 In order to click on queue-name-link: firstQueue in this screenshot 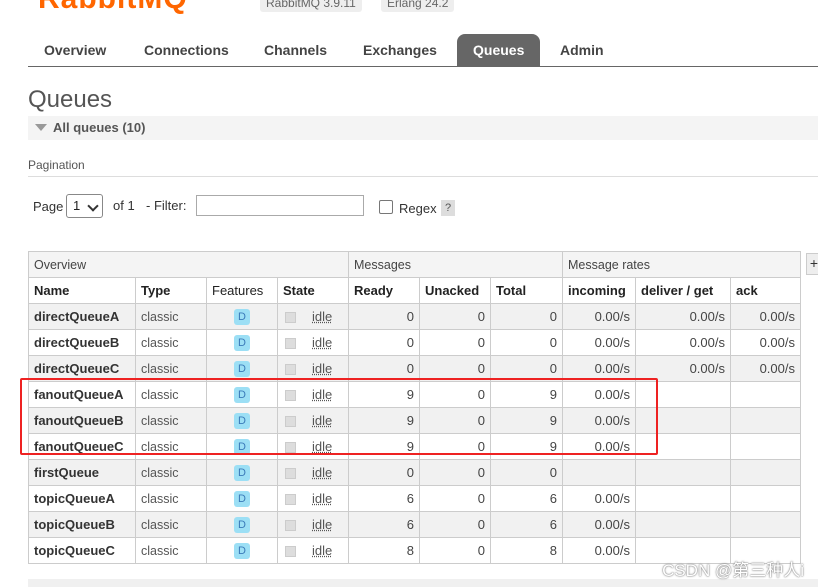, I will do `click(82, 472)`.